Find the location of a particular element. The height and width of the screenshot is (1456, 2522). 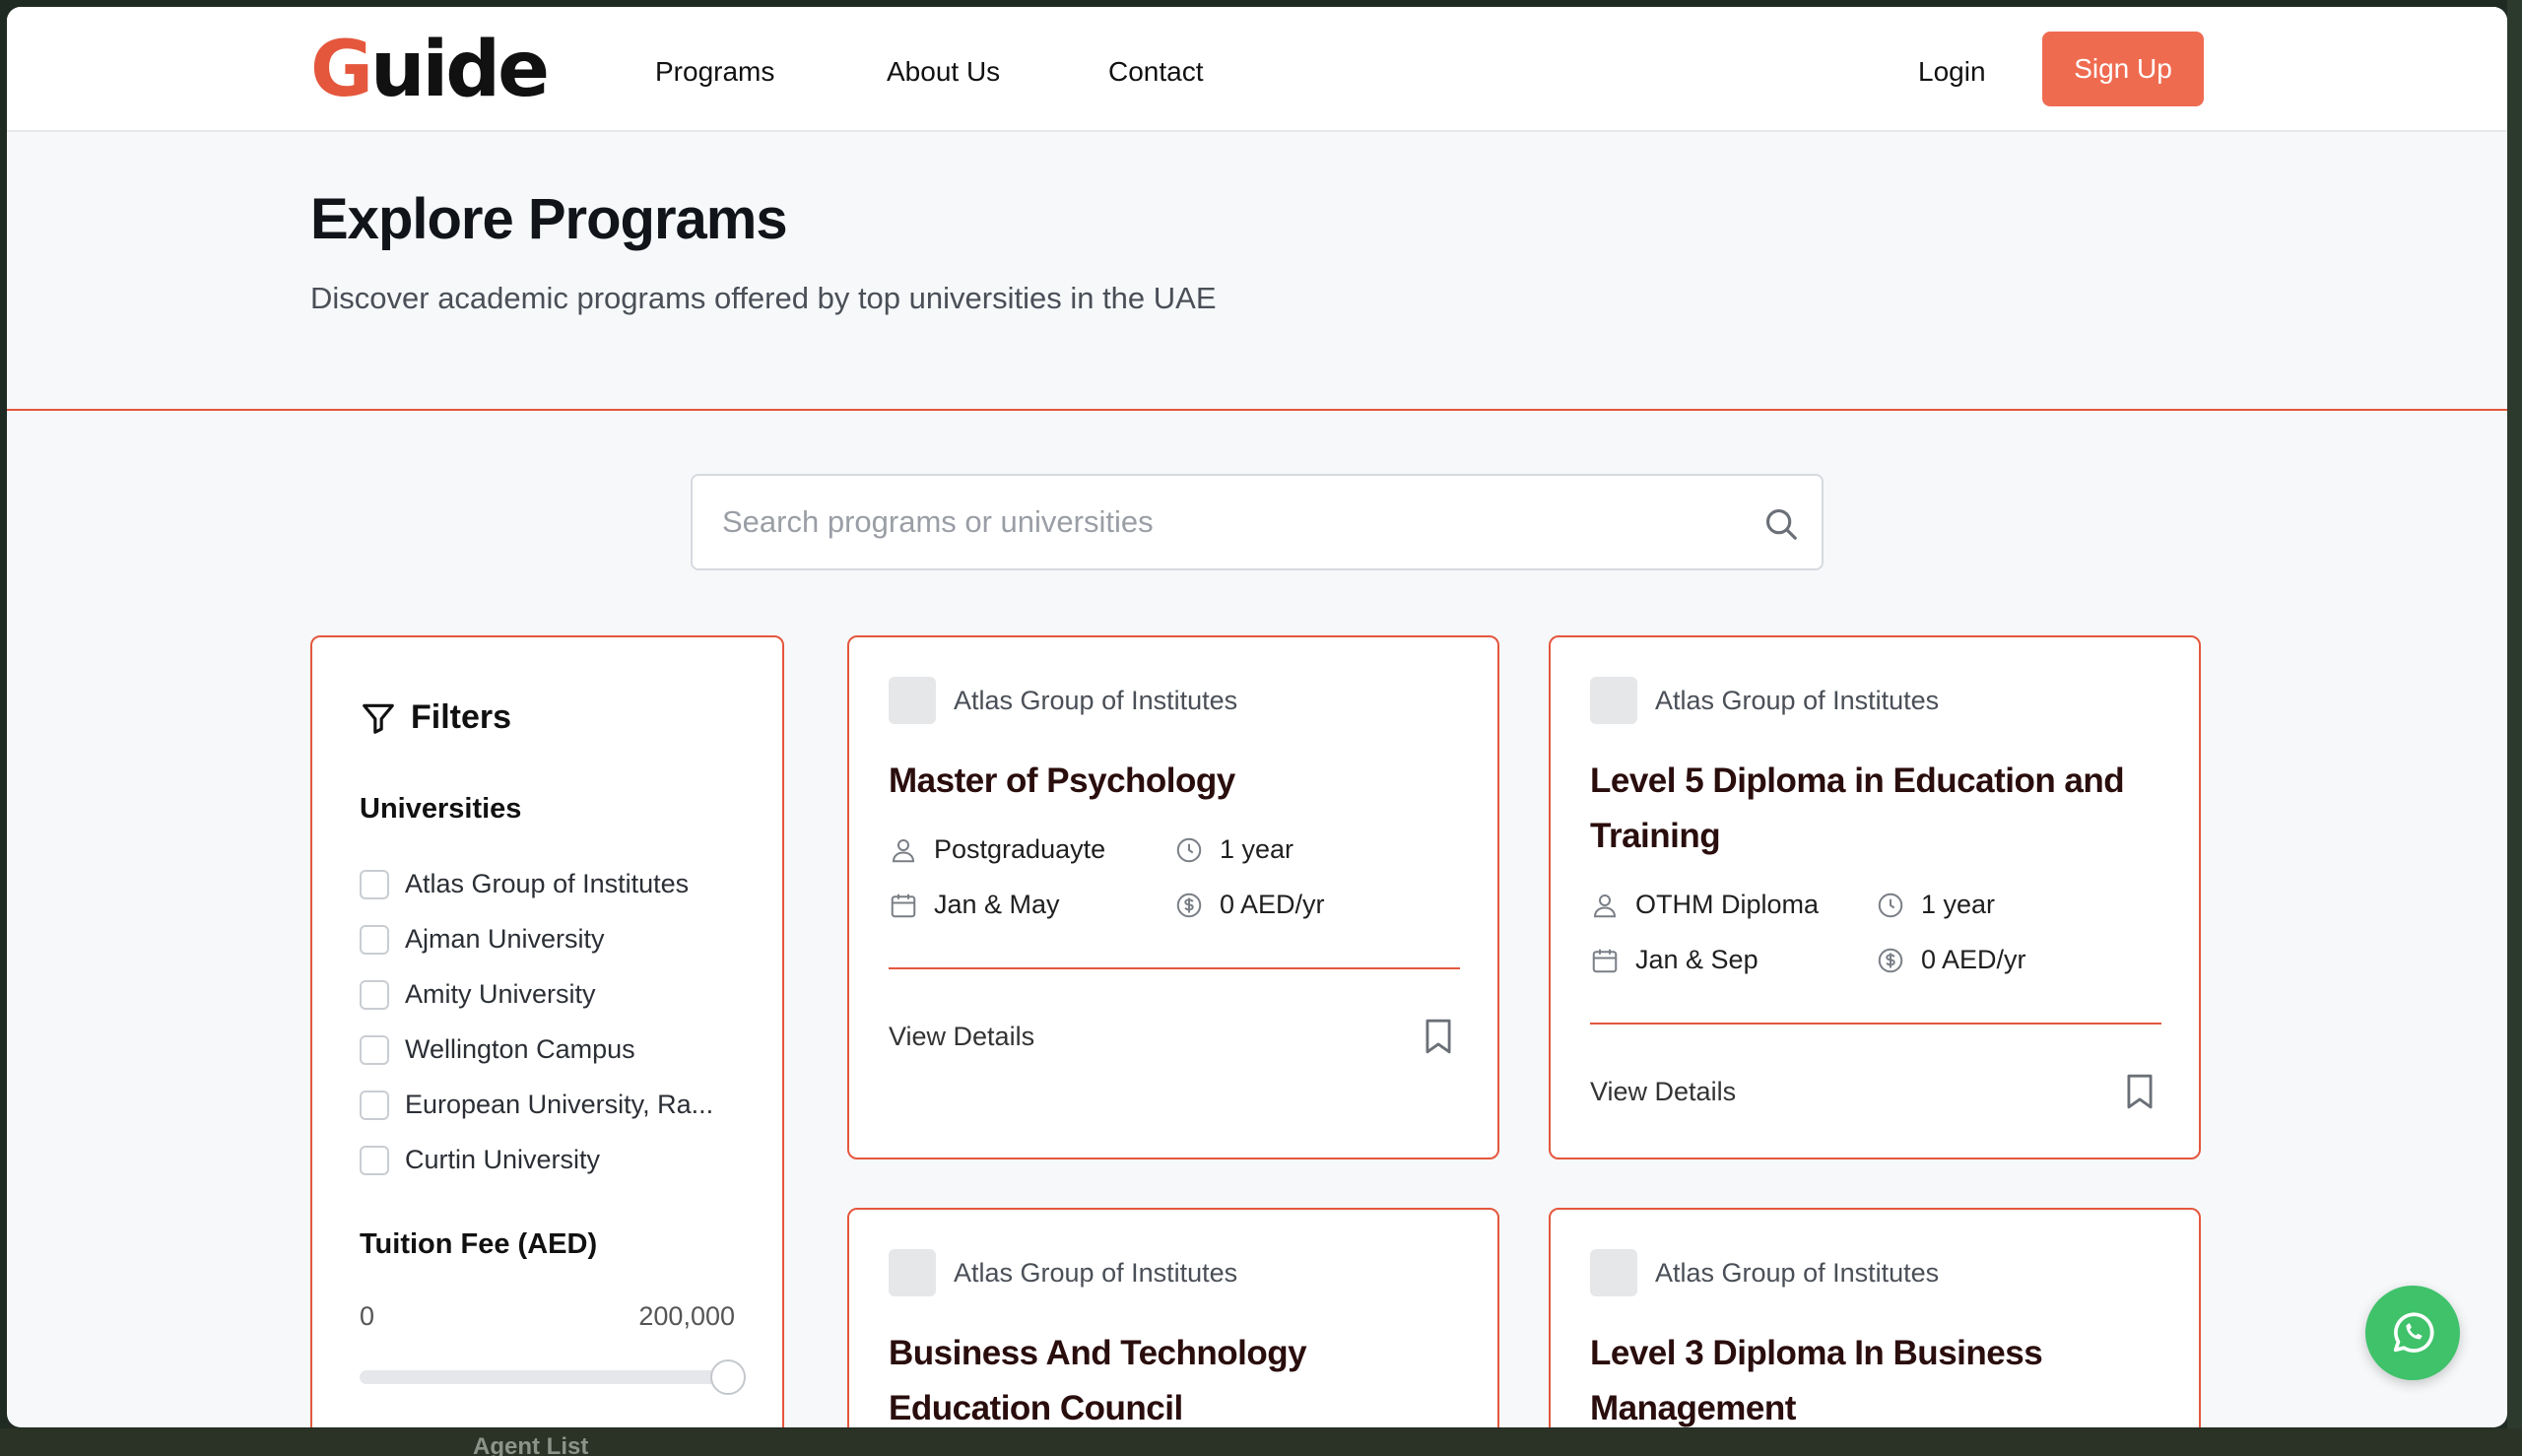

program-title: Master of Psychology is located at coordinates (1179, 781).